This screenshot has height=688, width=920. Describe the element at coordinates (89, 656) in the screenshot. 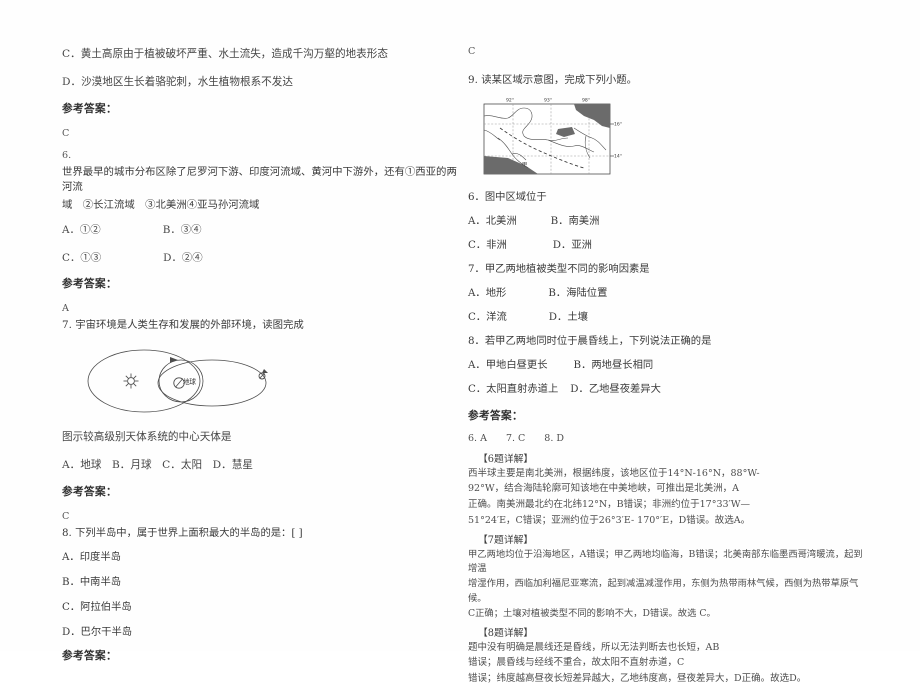

I see `answer-label-4: 参考答案：` at that location.